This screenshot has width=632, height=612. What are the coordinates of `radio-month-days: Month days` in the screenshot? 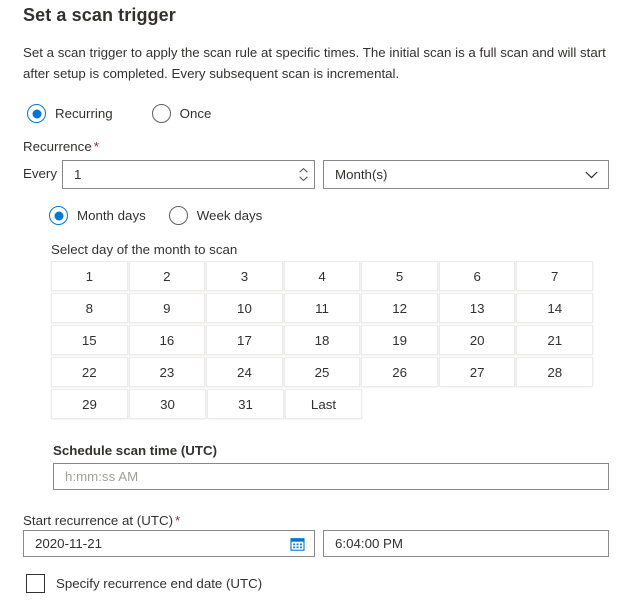 It's located at (97, 215).